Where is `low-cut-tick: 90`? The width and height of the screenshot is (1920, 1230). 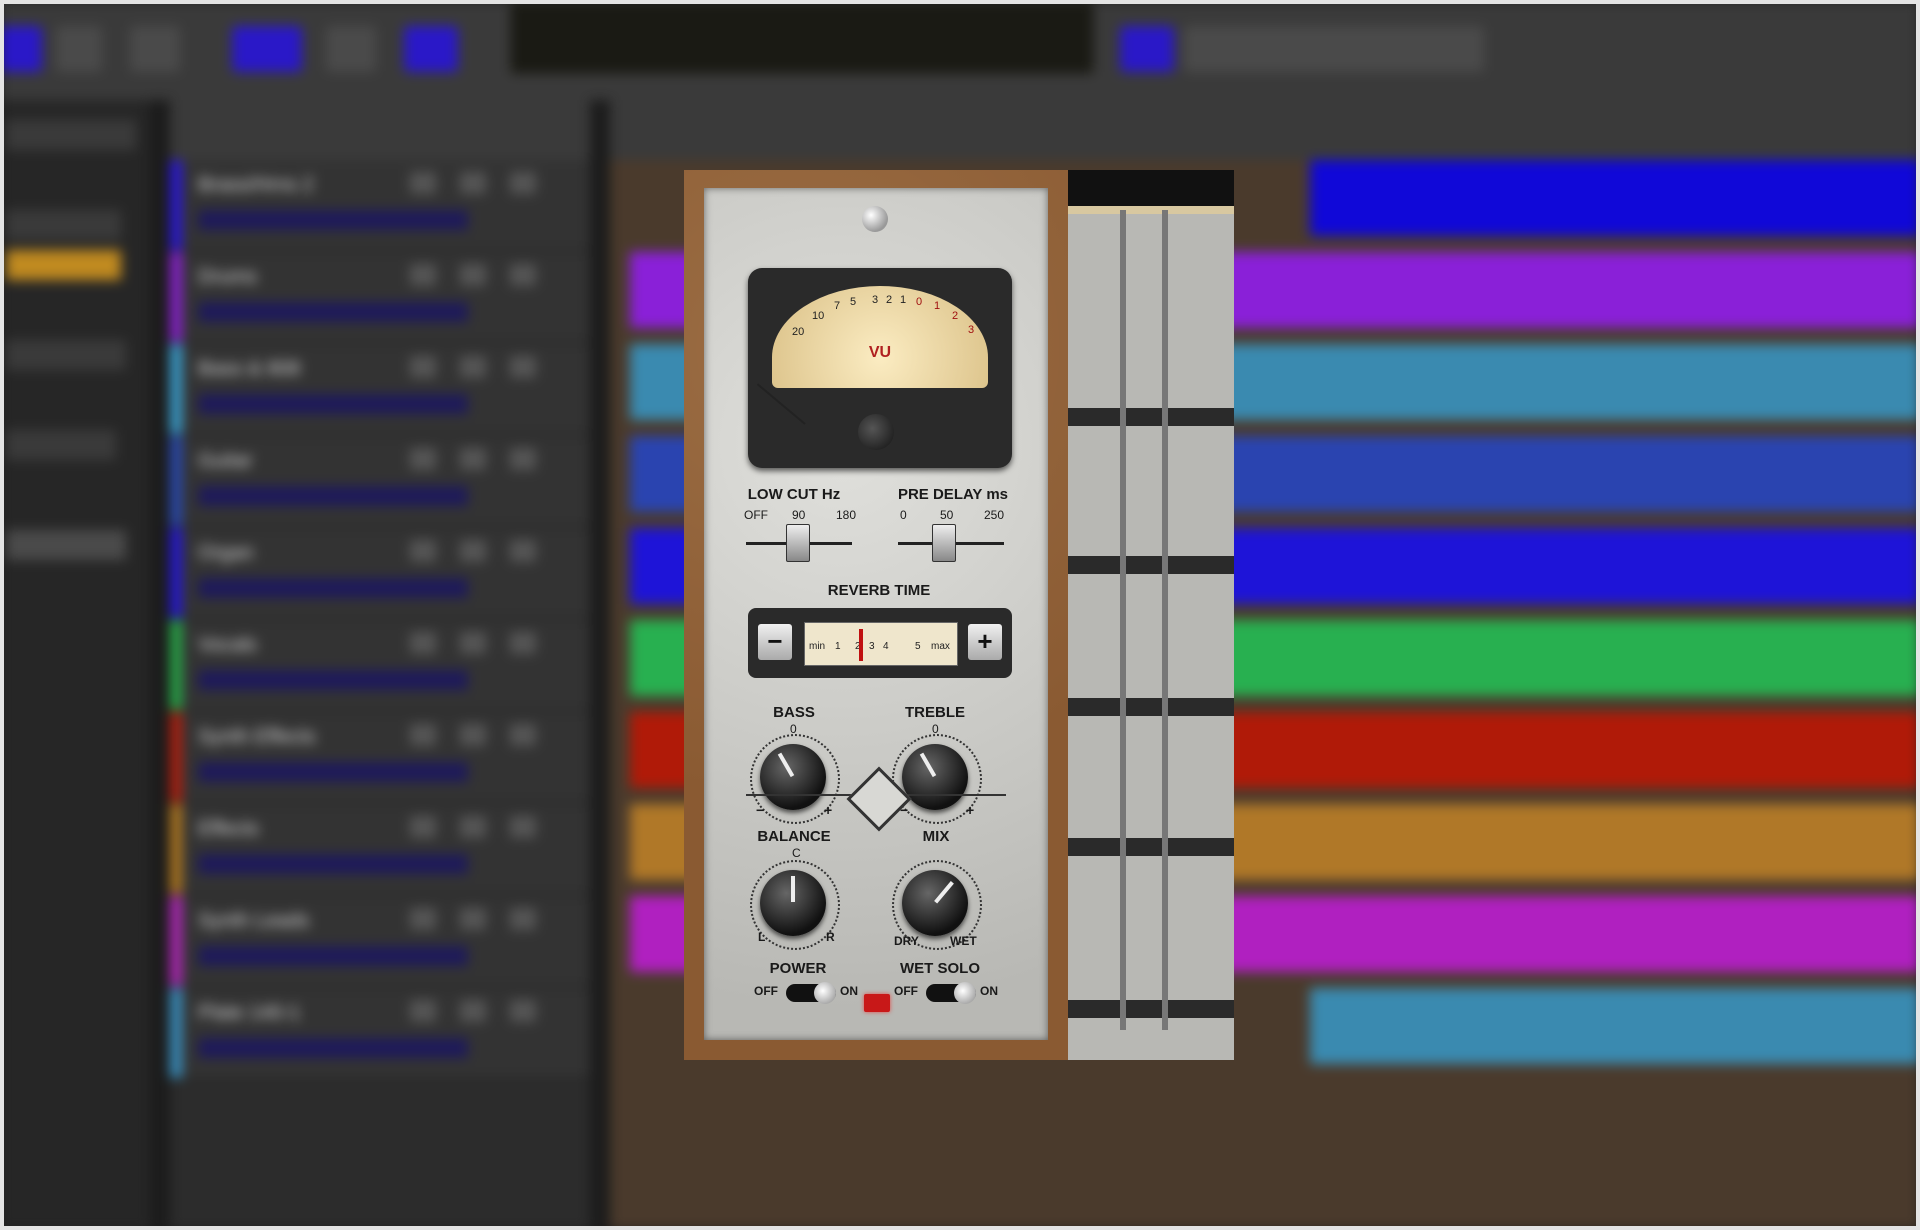 low-cut-tick: 90 is located at coordinates (799, 515).